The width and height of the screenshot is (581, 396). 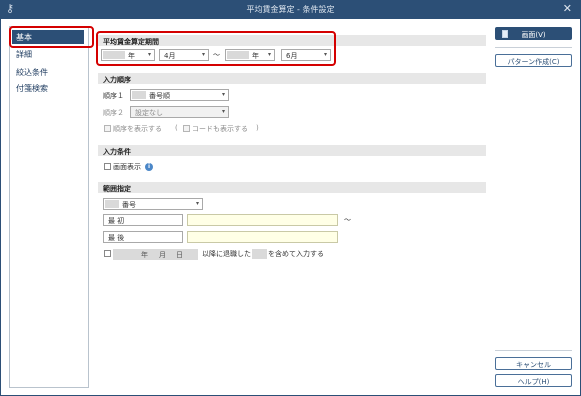 What do you see at coordinates (292, 187) in the screenshot?
I see `range-heading: 範囲指定` at bounding box center [292, 187].